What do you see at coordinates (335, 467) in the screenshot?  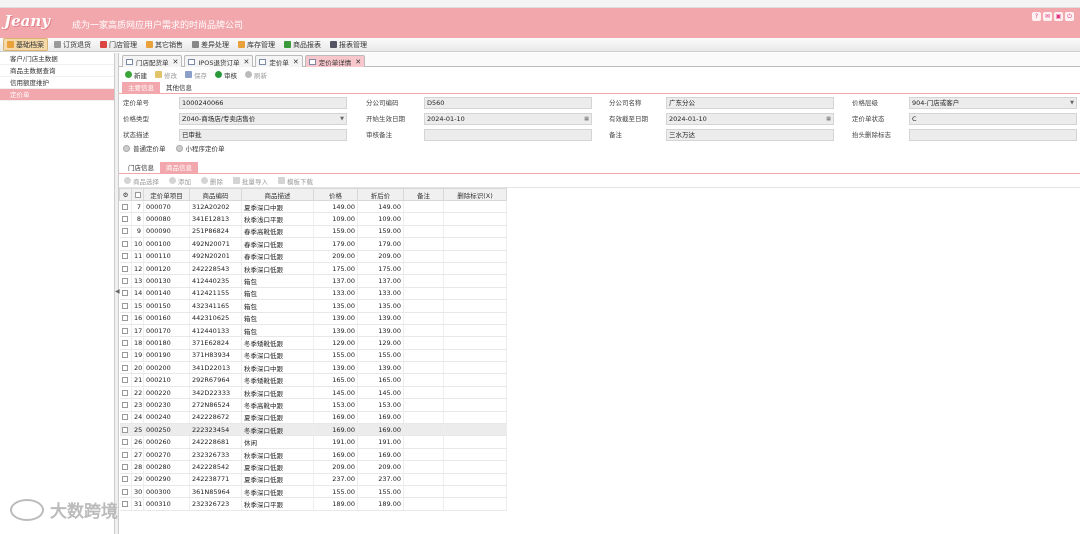 I see `cell-price: 209.00` at bounding box center [335, 467].